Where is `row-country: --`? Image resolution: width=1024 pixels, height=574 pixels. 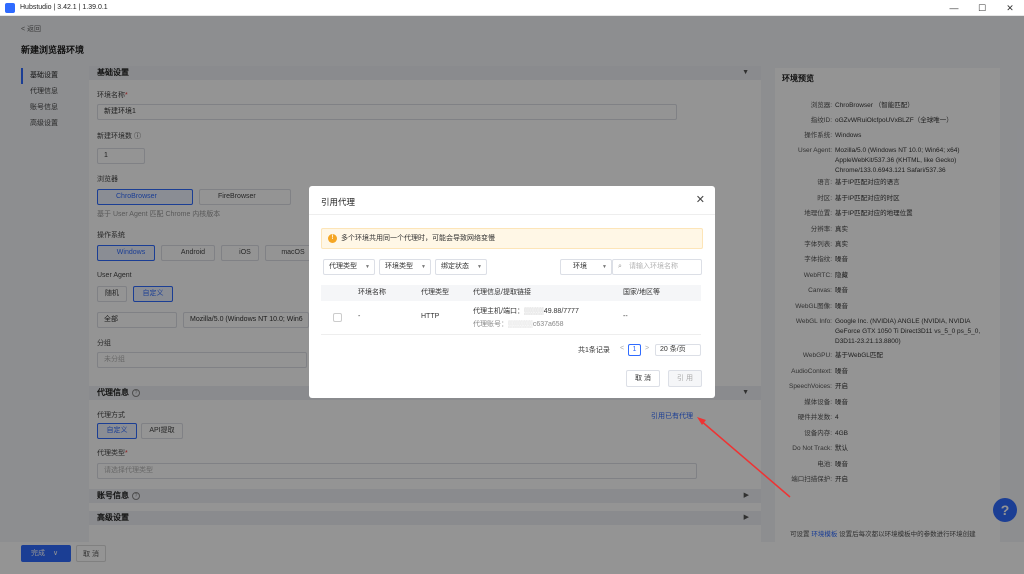
row-country: -- is located at coordinates (625, 316).